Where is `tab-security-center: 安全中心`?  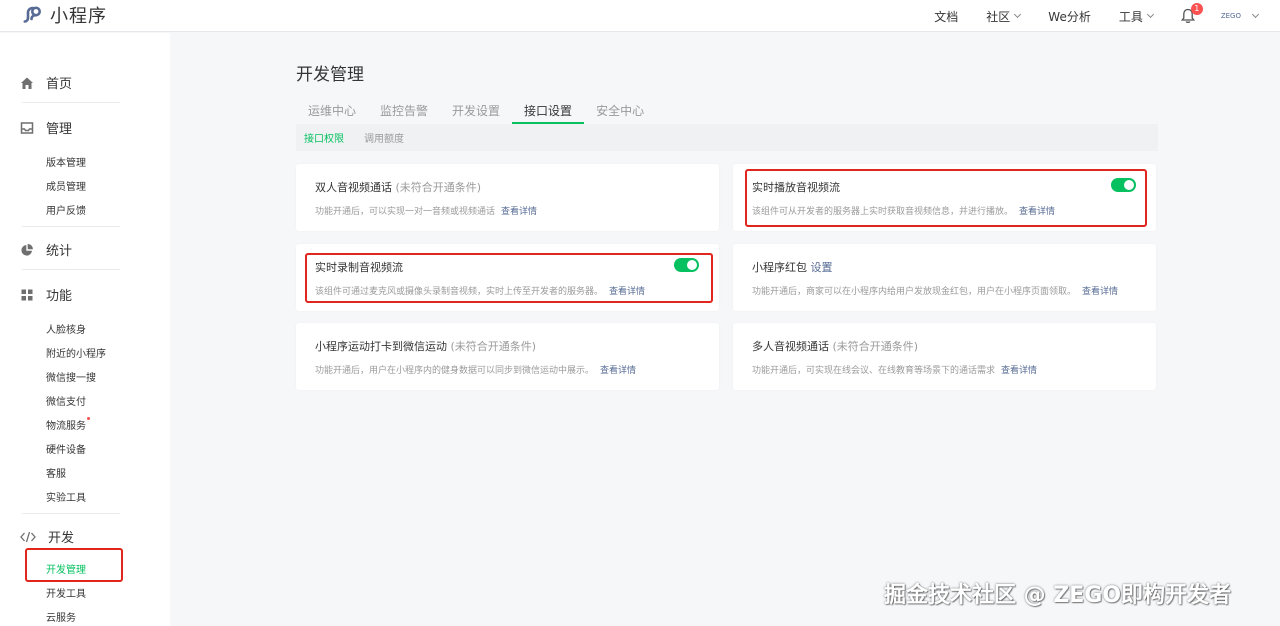
tab-security-center: 安全中心 is located at coordinates (620, 112).